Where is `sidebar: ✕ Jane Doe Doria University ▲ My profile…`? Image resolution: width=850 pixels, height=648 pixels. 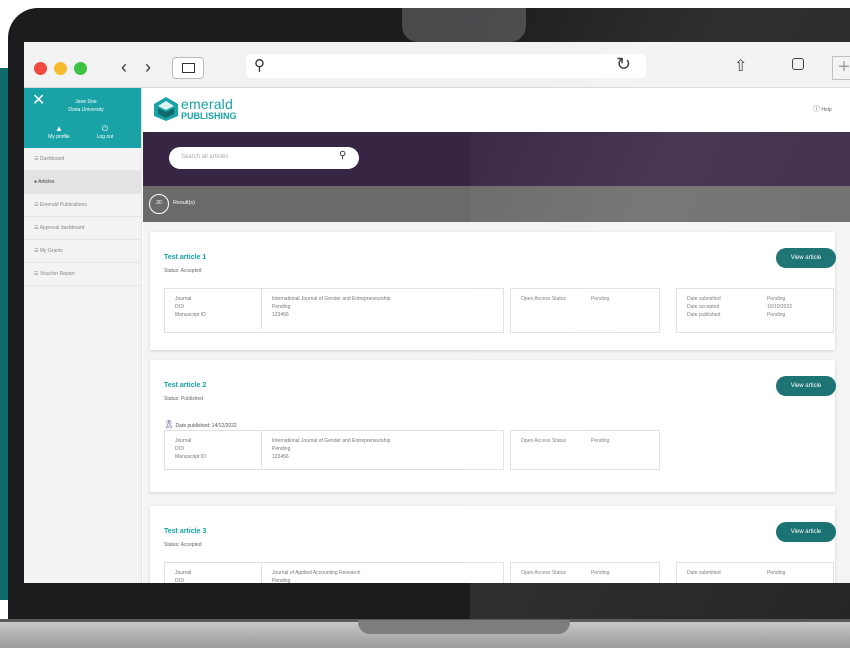 sidebar: ✕ Jane Doe Doria University ▲ My profile… is located at coordinates (83, 335).